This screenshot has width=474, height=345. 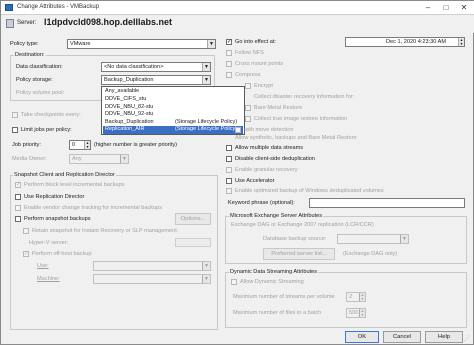 What do you see at coordinates (402, 337) in the screenshot?
I see `cancel-button: Cancel` at bounding box center [402, 337].